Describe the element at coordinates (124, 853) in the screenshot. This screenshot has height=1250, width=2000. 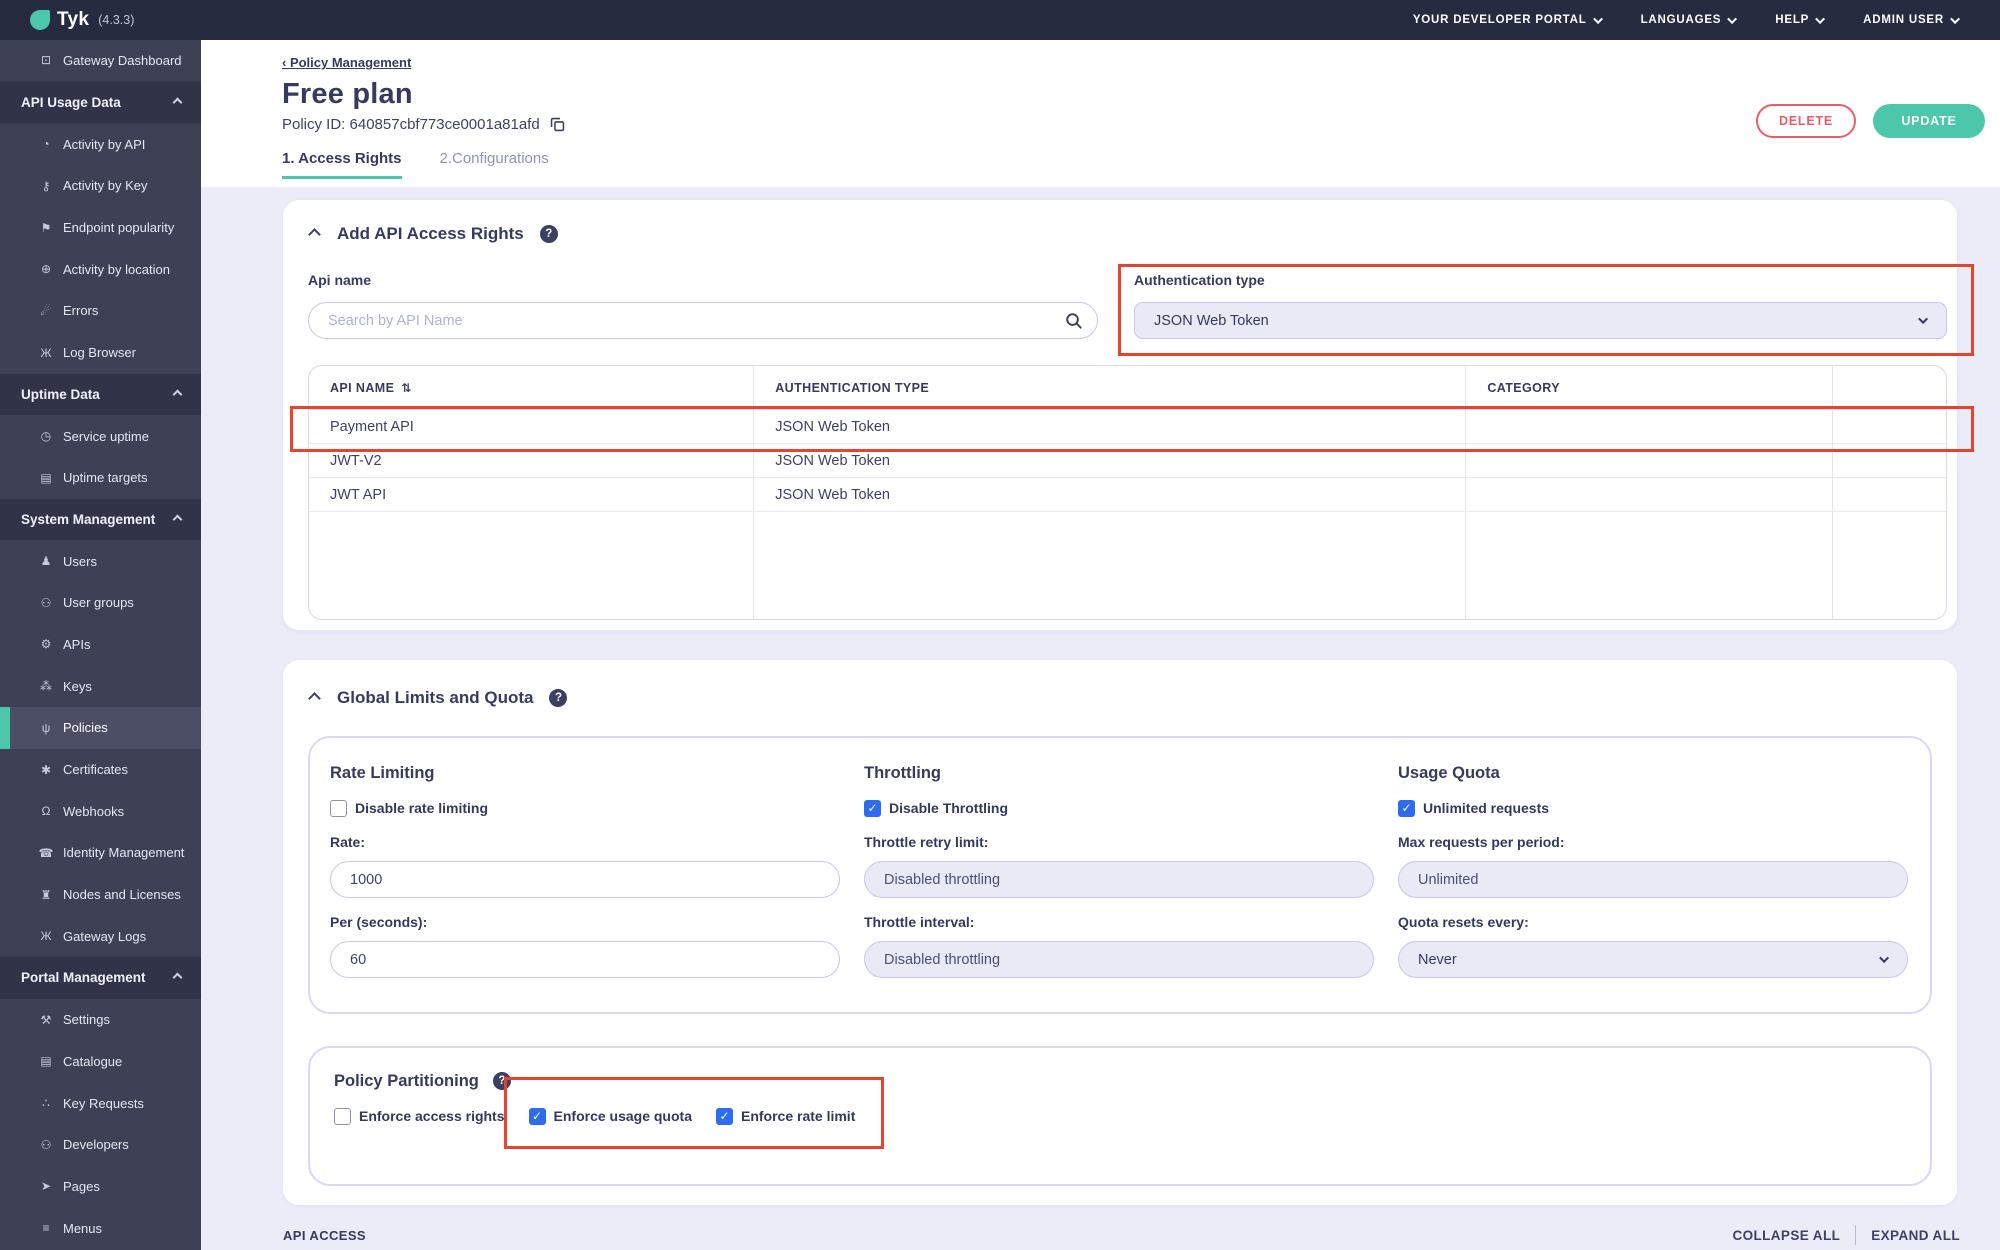
I see `sidebar-item-label: Identity Management` at that location.